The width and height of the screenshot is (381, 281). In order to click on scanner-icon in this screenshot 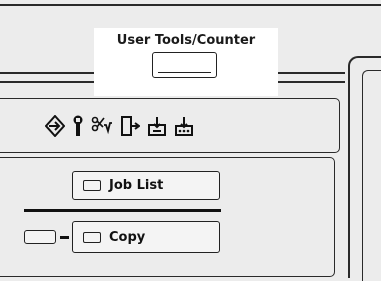, I will do `click(102, 126)`.